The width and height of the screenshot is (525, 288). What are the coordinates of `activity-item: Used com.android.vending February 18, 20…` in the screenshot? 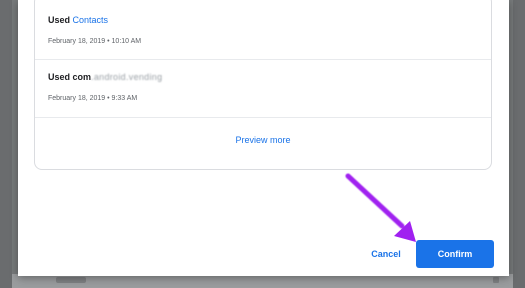 It's located at (263, 87).